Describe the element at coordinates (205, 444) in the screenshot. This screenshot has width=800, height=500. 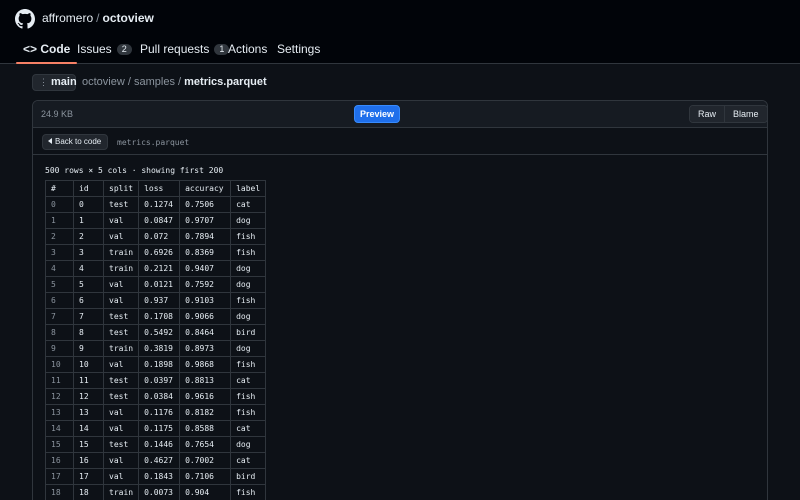
I see `table-cell: 0.7654` at that location.